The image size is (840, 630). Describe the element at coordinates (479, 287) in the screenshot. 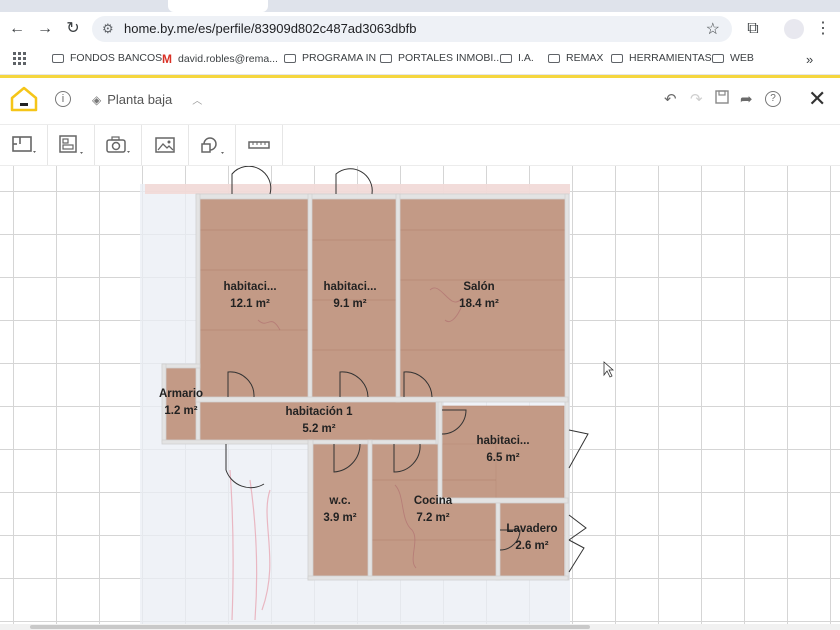

I see `room-name: Salón` at that location.